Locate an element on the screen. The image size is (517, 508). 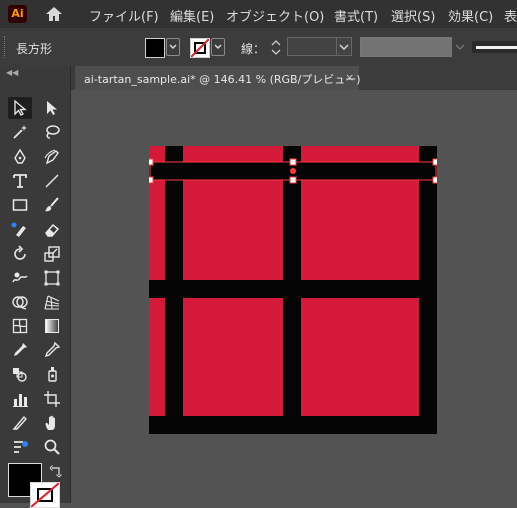
menu-effect: 効果(C) is located at coordinates (470, 15).